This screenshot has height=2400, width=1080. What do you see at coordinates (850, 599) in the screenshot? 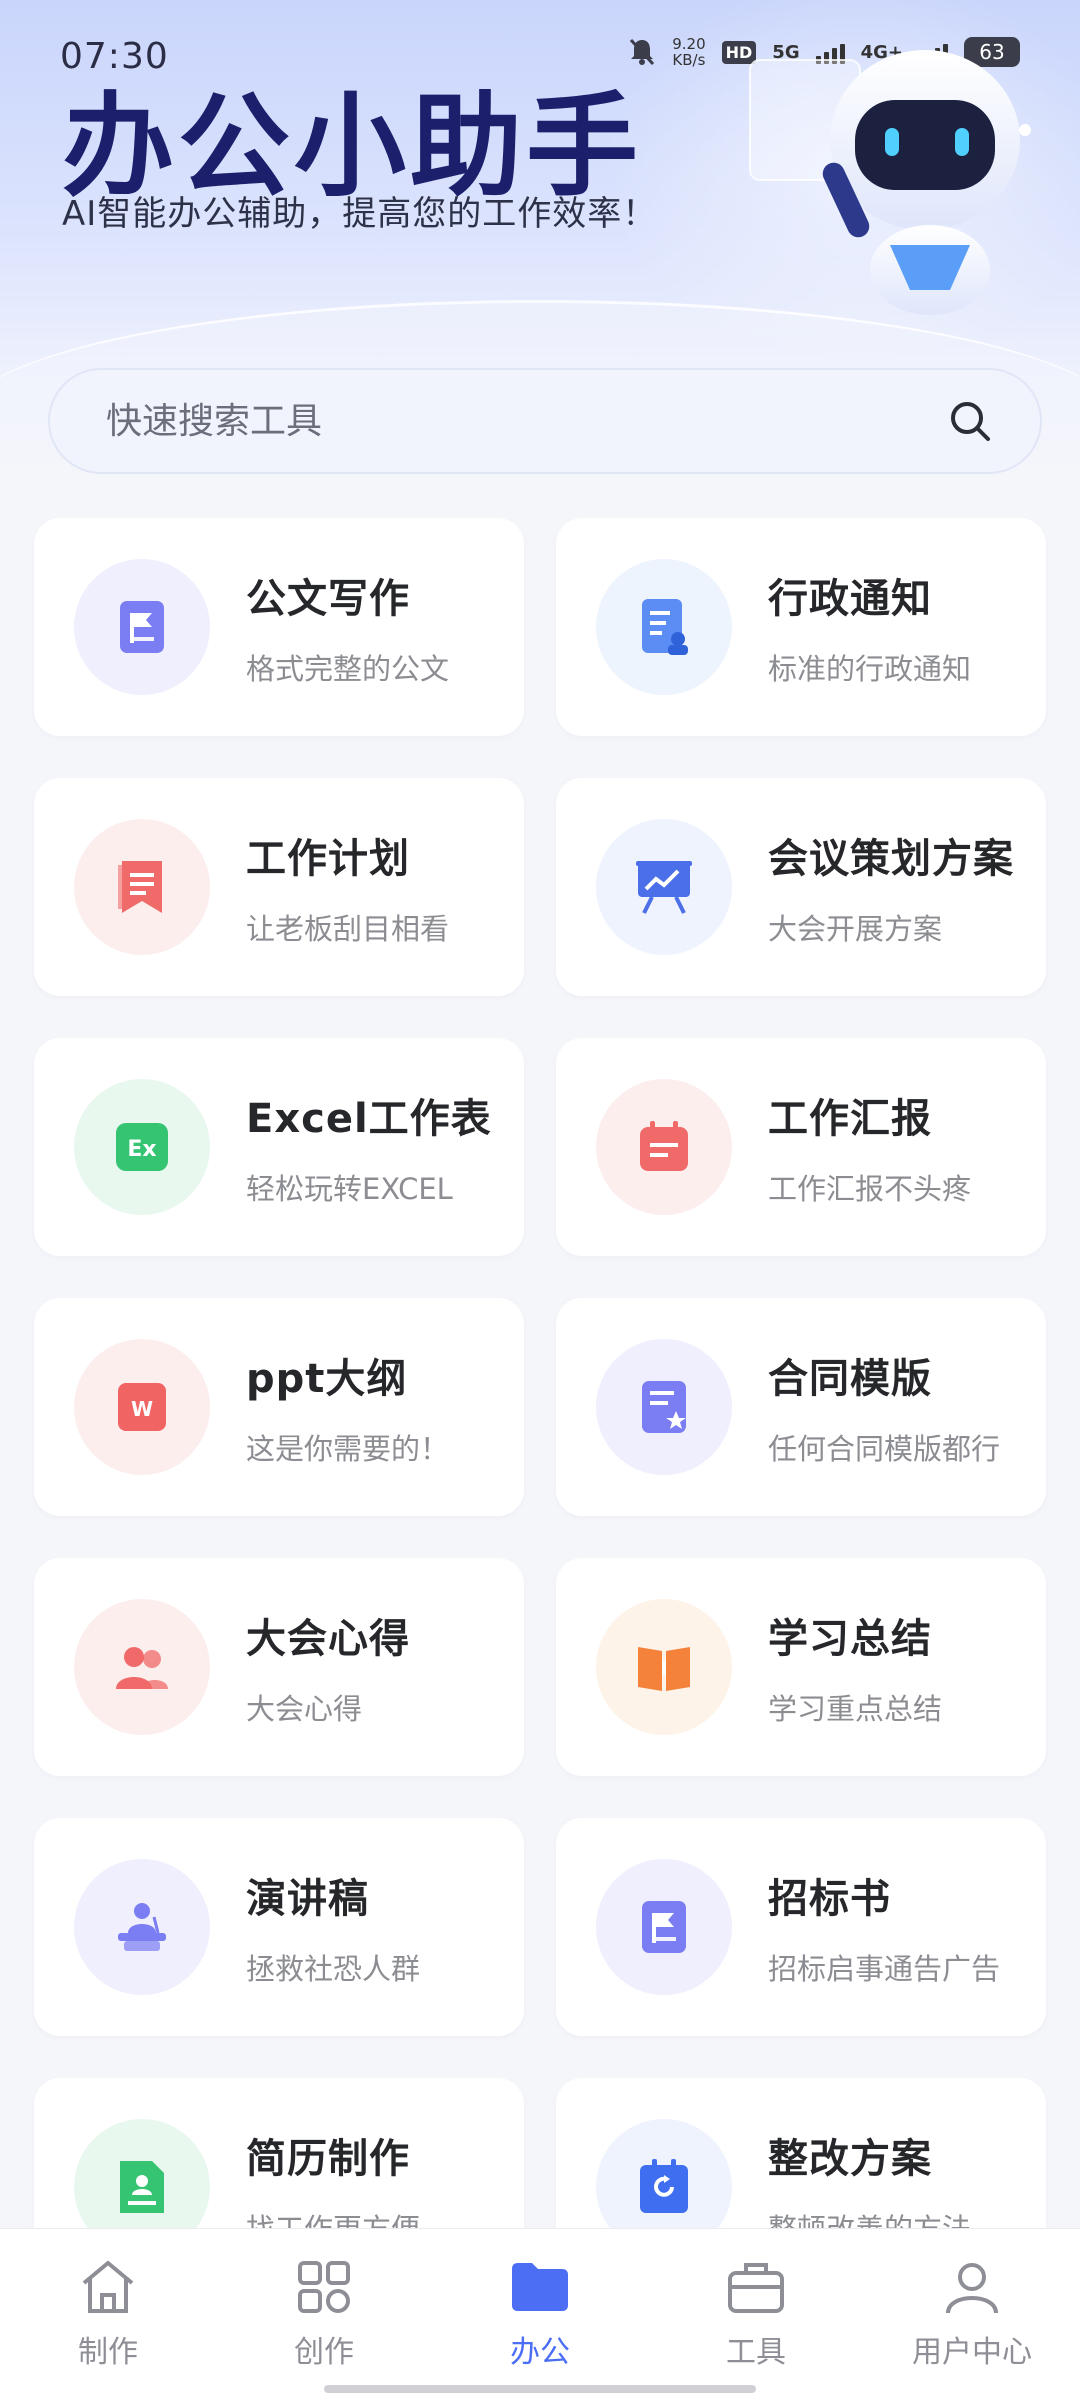
I see `tool-title: 行政通知` at bounding box center [850, 599].